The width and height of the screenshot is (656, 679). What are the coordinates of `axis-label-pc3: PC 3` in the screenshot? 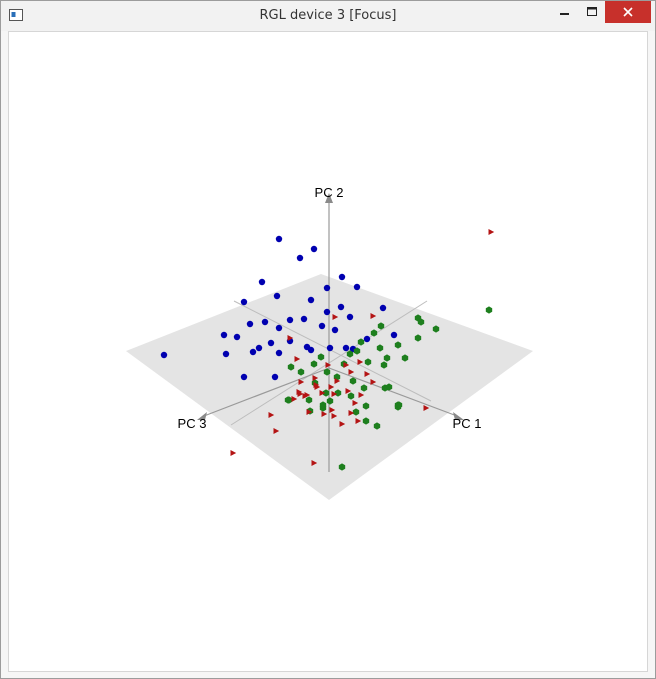 It's located at (192, 423).